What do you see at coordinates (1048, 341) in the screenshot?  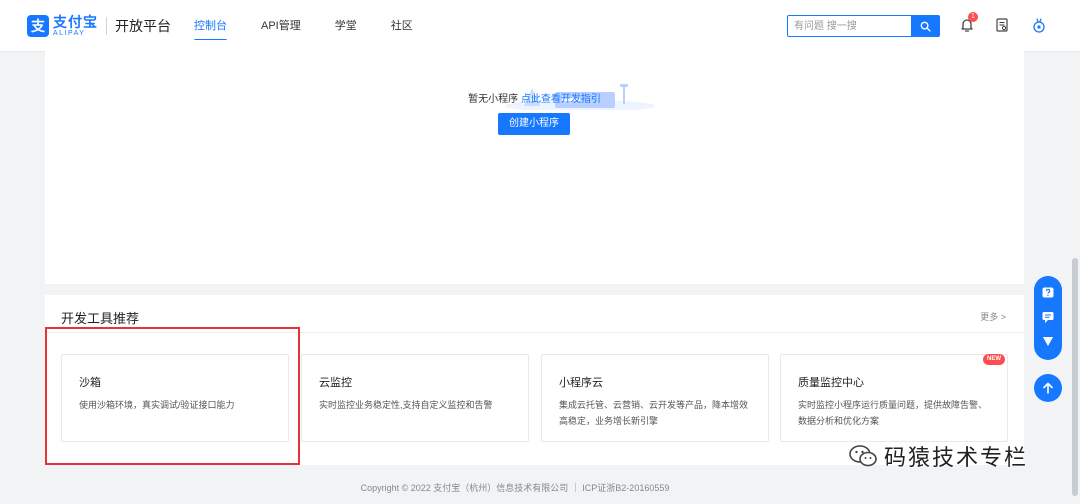 I see `feedback-icon` at bounding box center [1048, 341].